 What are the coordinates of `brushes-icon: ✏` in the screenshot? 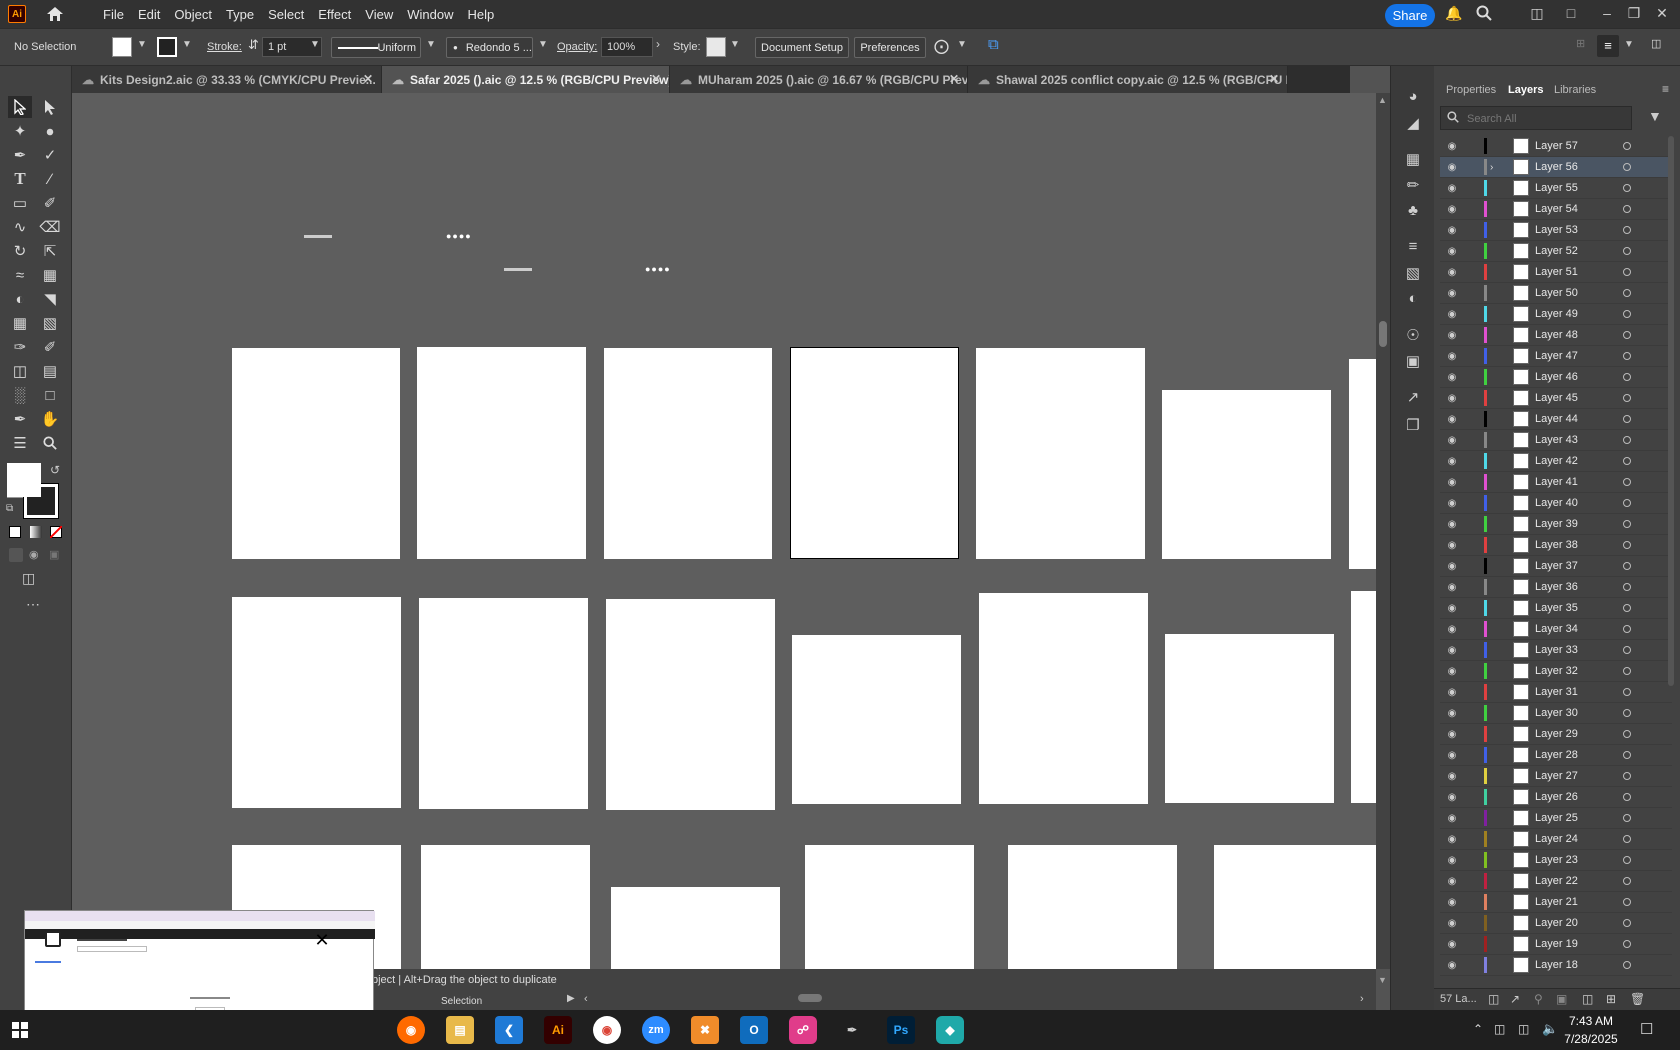 It's located at (1413, 187).